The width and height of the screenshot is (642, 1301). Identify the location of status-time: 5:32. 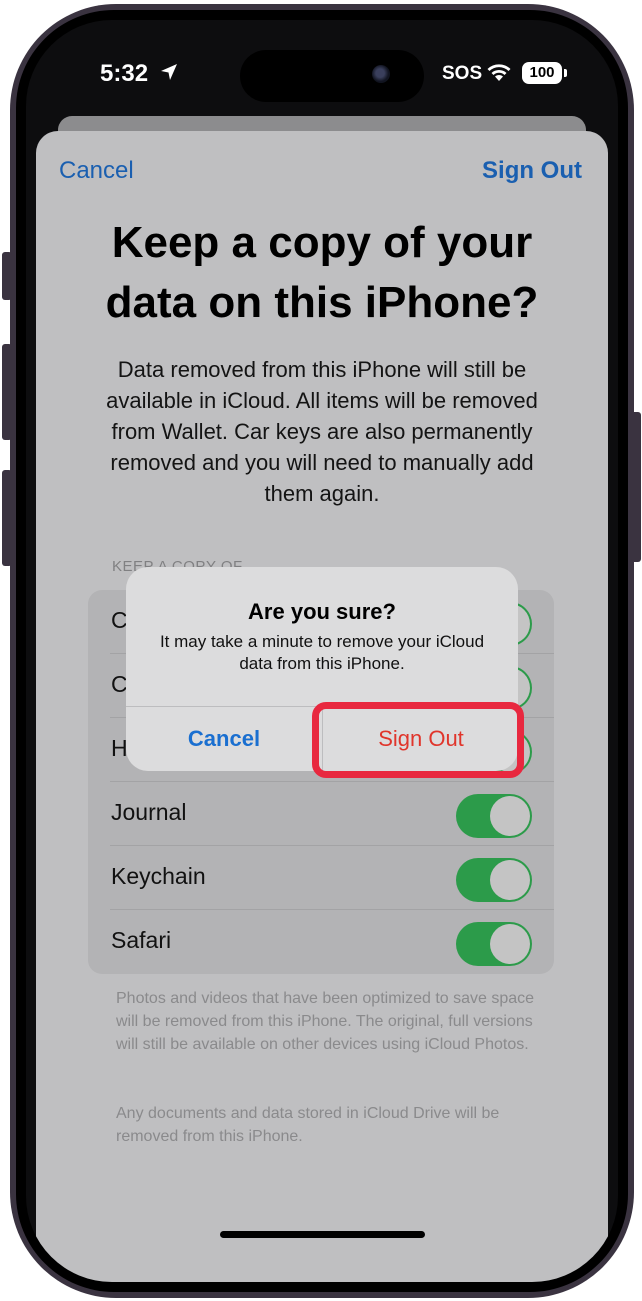
(124, 73).